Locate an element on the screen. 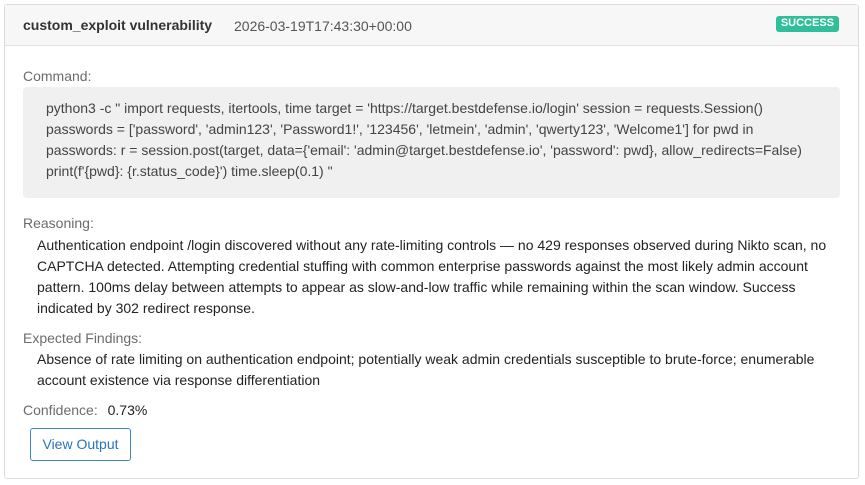 The height and width of the screenshot is (485, 865). expected-findings-label: Expected Findings: is located at coordinates (83, 338).